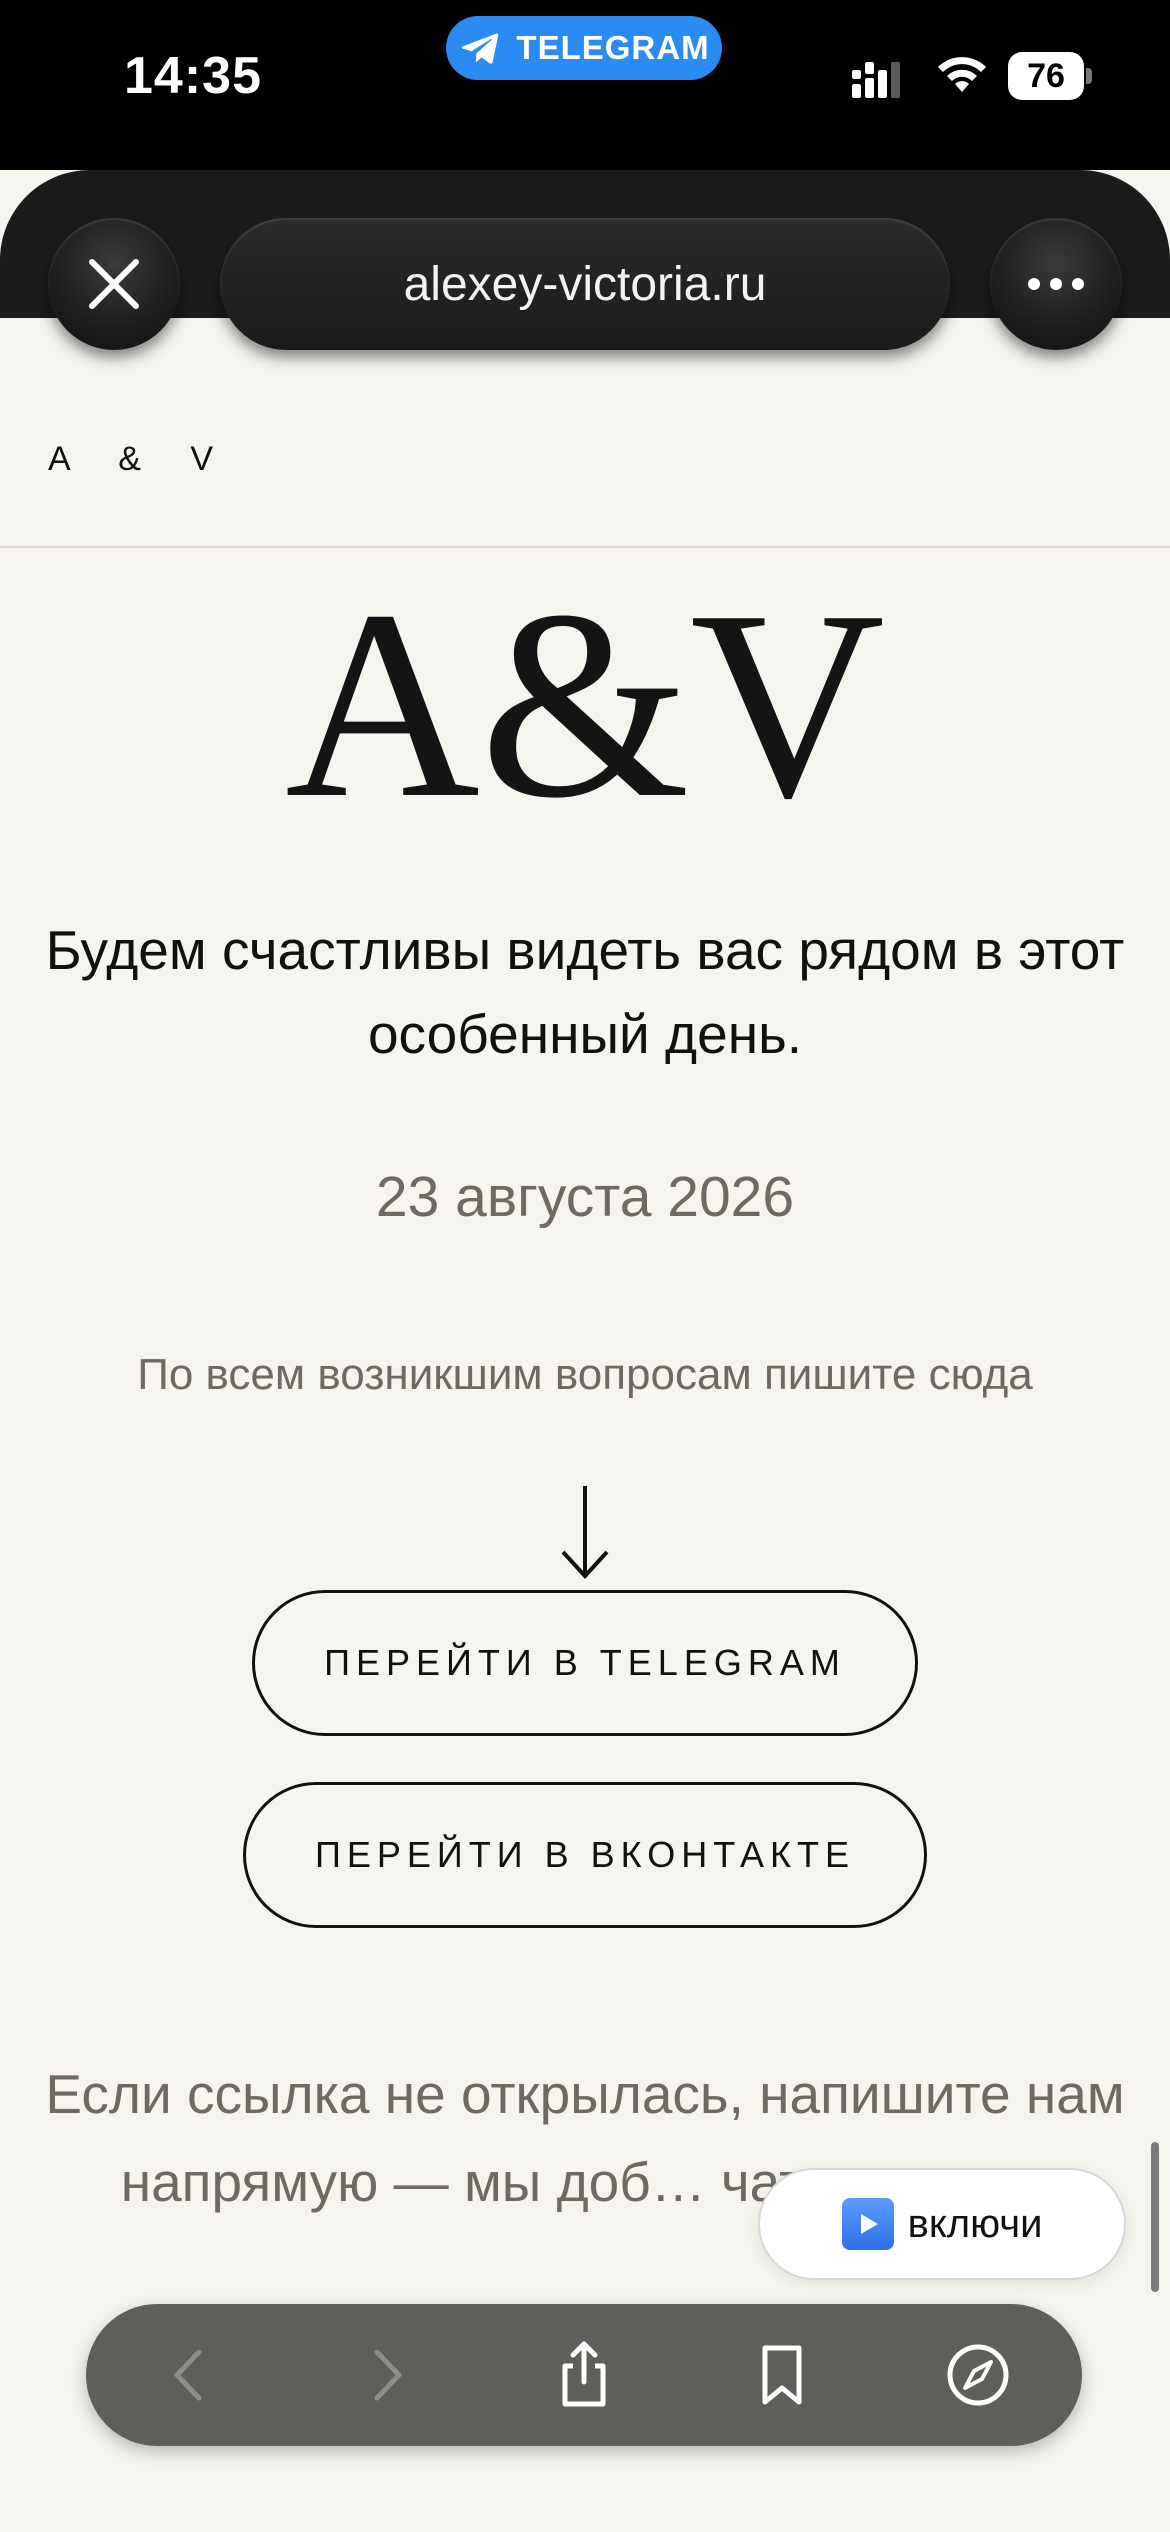 The height and width of the screenshot is (2532, 1170). What do you see at coordinates (1046, 76) in the screenshot?
I see `battery-level: 76` at bounding box center [1046, 76].